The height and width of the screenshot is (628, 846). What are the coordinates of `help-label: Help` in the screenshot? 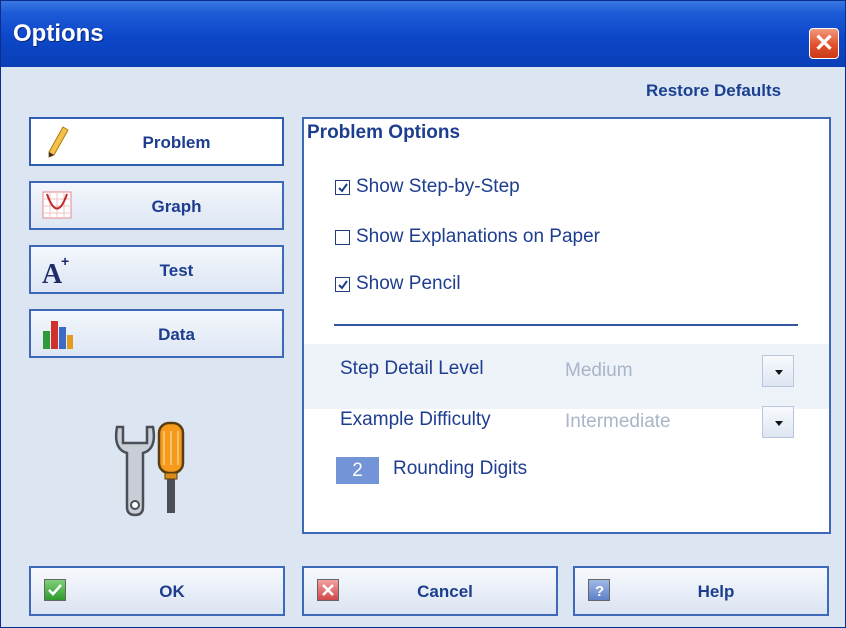 It's located at (716, 591).